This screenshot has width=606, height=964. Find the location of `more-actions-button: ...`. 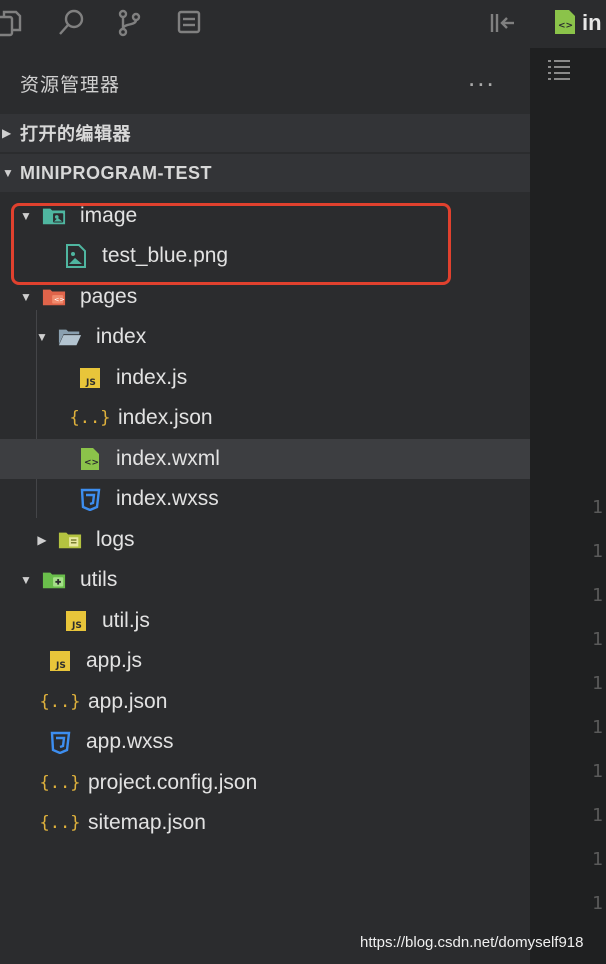

more-actions-button: ... is located at coordinates (482, 77).